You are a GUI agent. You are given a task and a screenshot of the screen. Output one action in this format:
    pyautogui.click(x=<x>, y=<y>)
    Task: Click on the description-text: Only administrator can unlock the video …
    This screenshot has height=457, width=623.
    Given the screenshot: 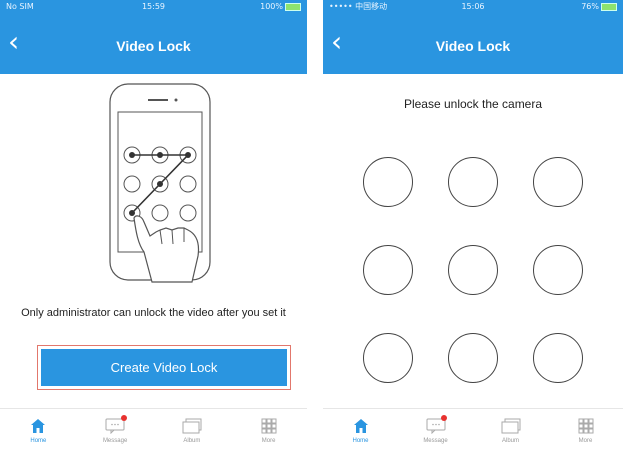 What is the action you would take?
    pyautogui.click(x=153, y=313)
    